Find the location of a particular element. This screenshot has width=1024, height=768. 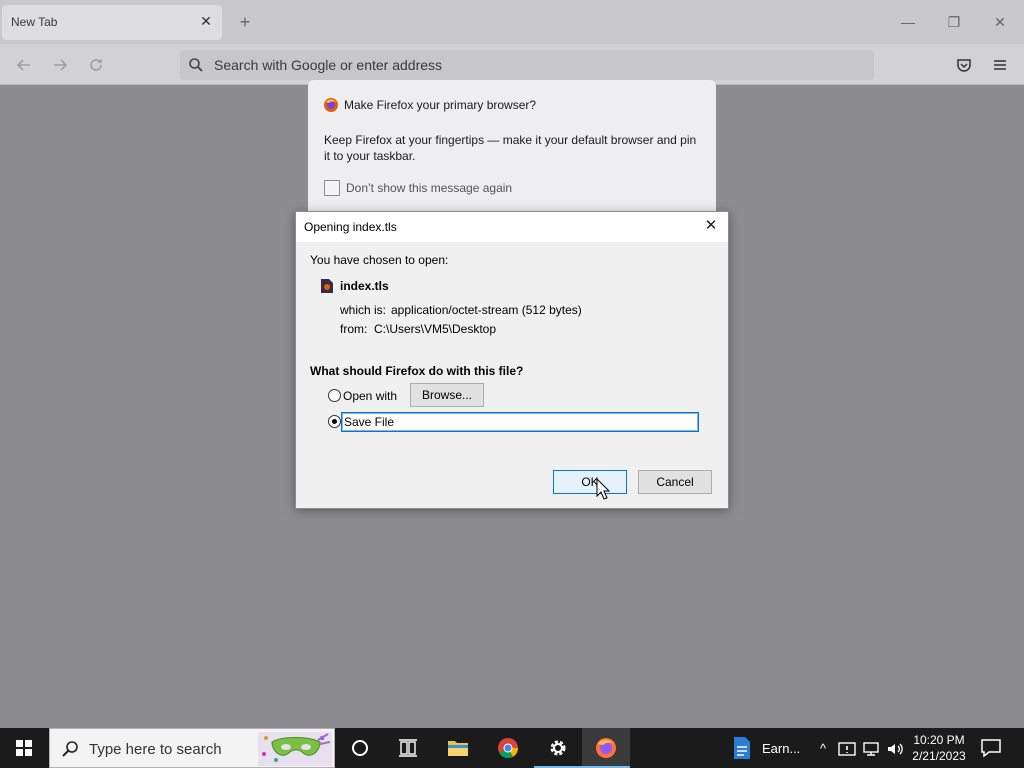

taskbar-search-placeholder: Type here to search is located at coordinates (155, 749).